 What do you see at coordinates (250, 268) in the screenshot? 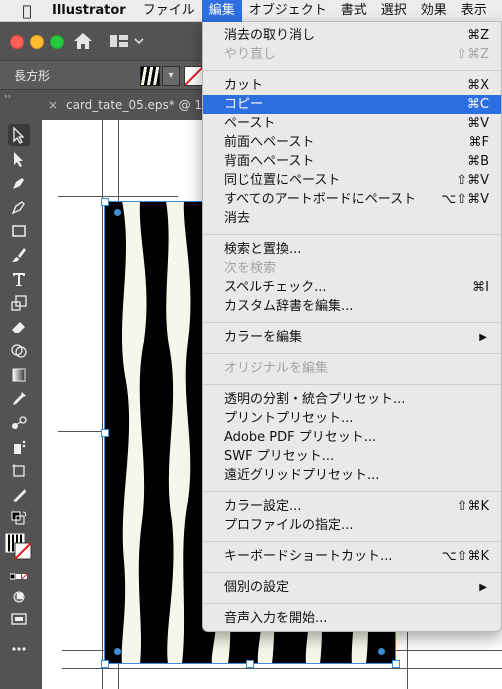
I see `menu-item-find-next: 次を検索` at bounding box center [250, 268].